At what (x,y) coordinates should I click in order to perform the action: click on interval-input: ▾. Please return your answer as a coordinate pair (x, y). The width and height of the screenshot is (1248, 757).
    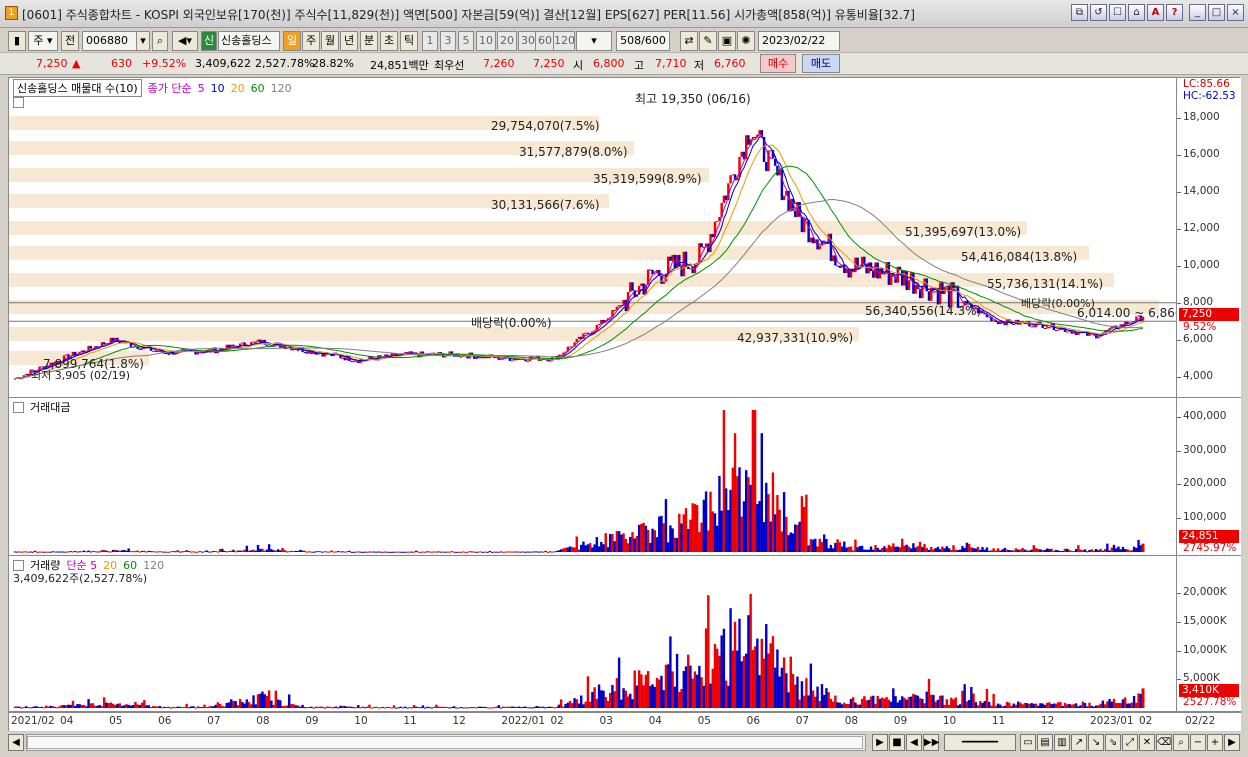
    Looking at the image, I should click on (594, 41).